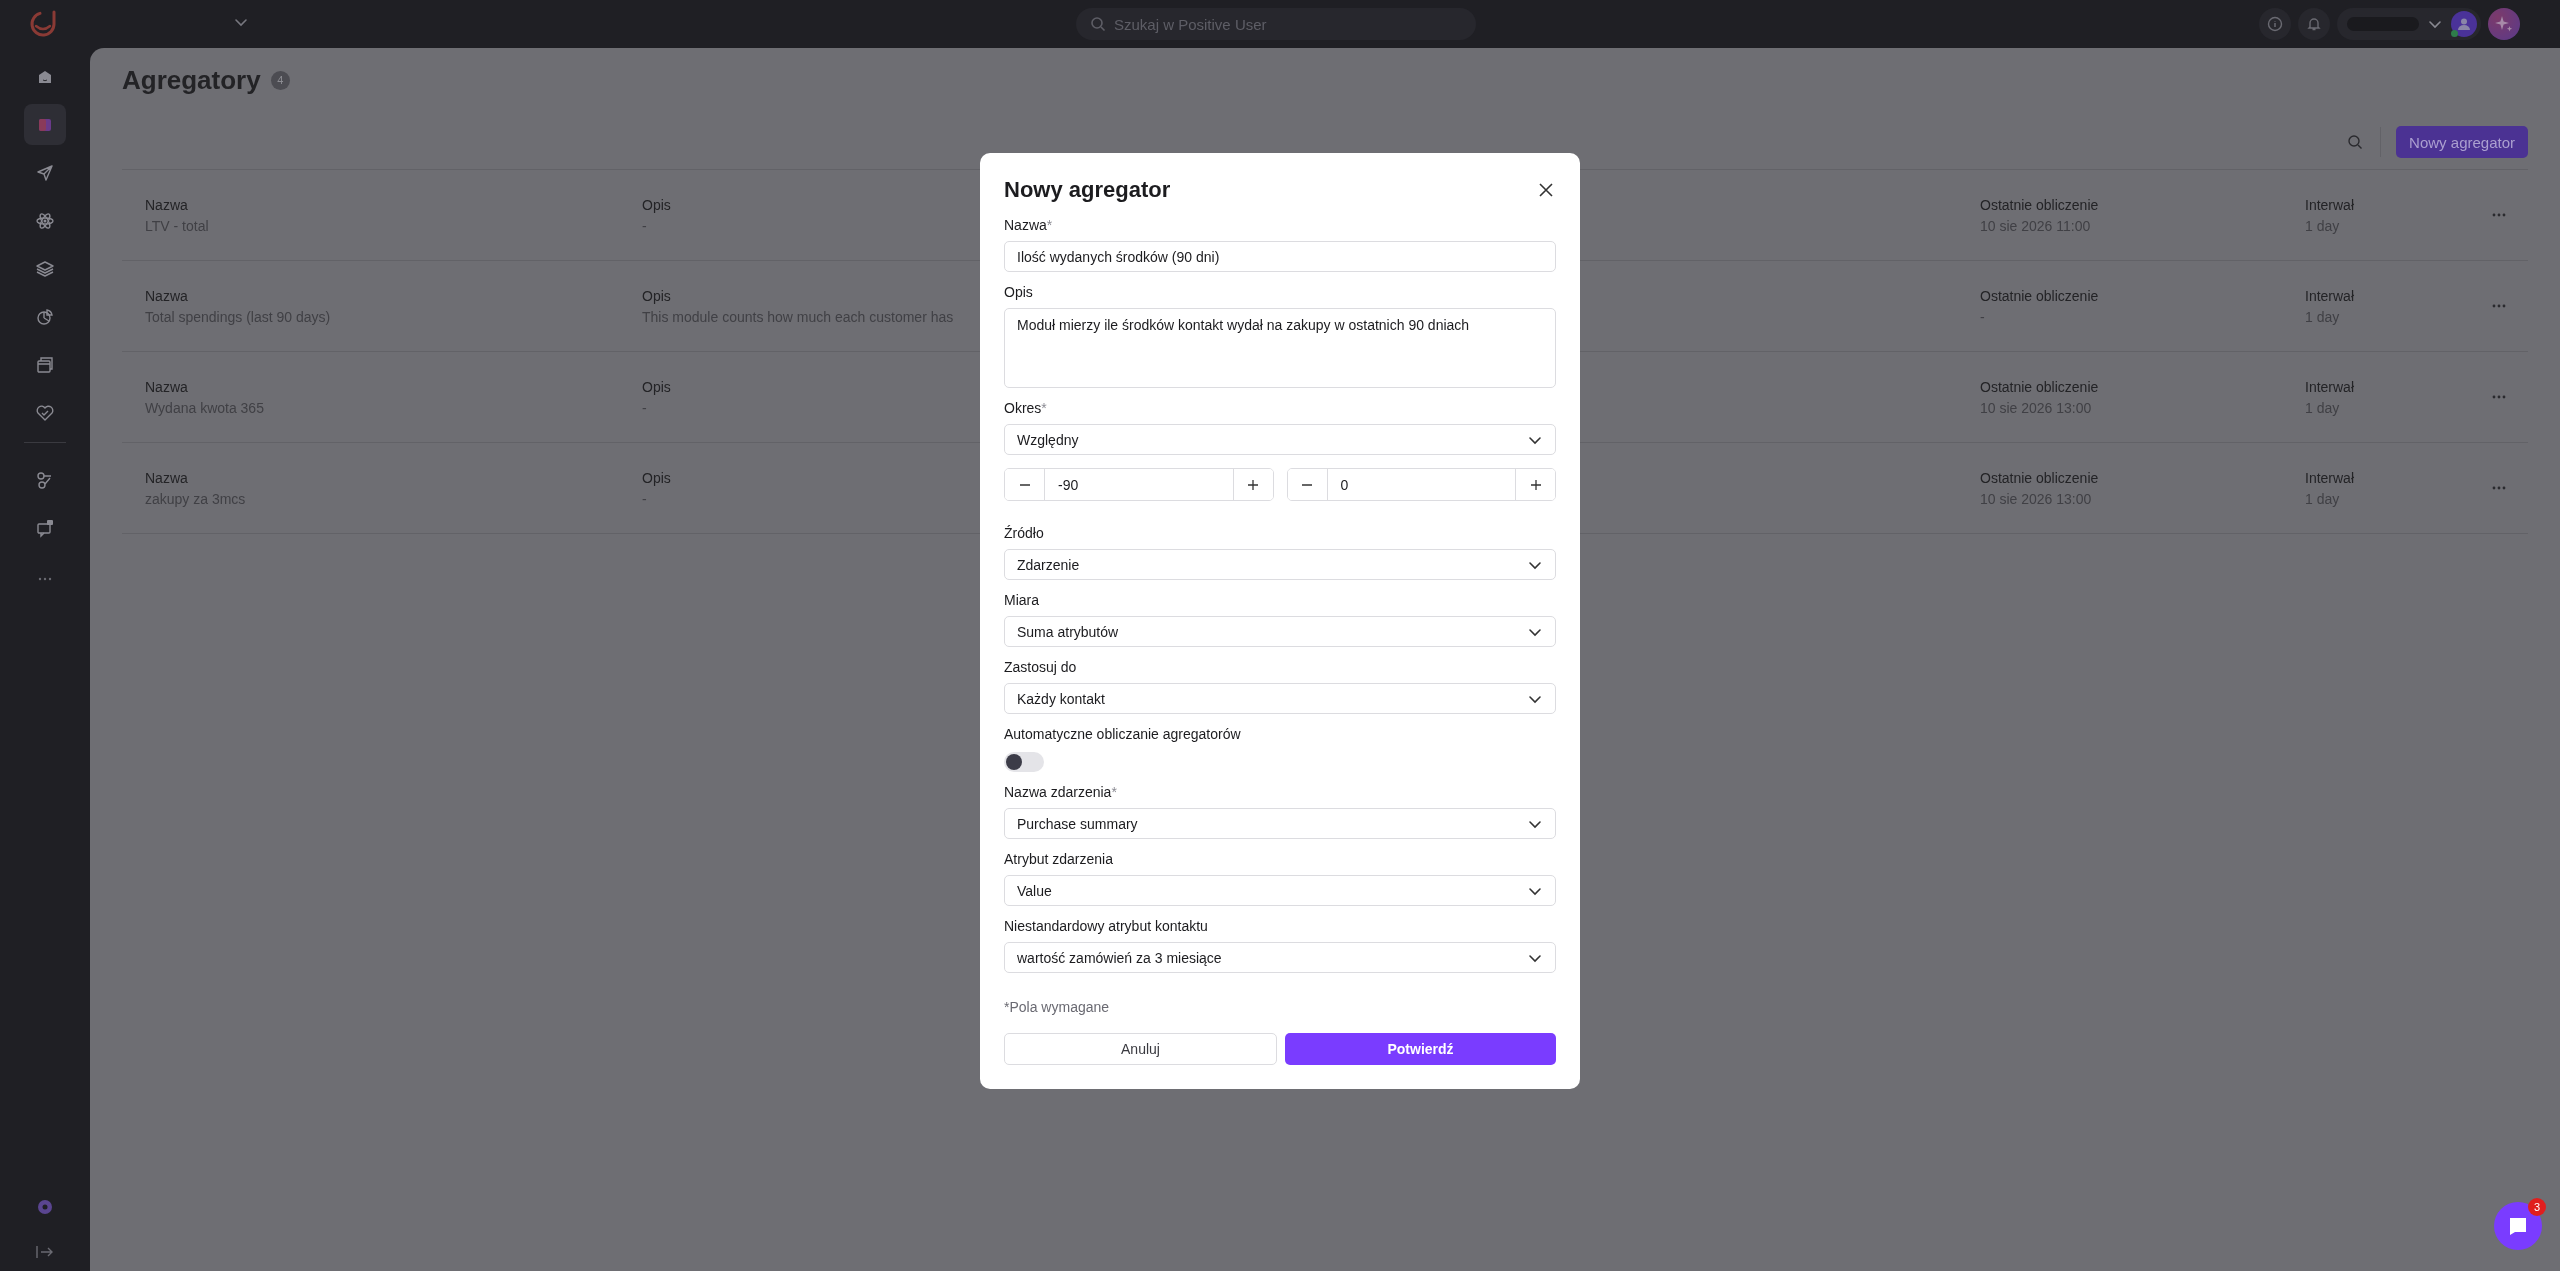 The height and width of the screenshot is (1271, 2560). Describe the element at coordinates (1280, 348) in the screenshot. I see `description-input: Moduł mierzy ile środków kontakt wydał na zakupy w ostatnich 90 dniach` at that location.